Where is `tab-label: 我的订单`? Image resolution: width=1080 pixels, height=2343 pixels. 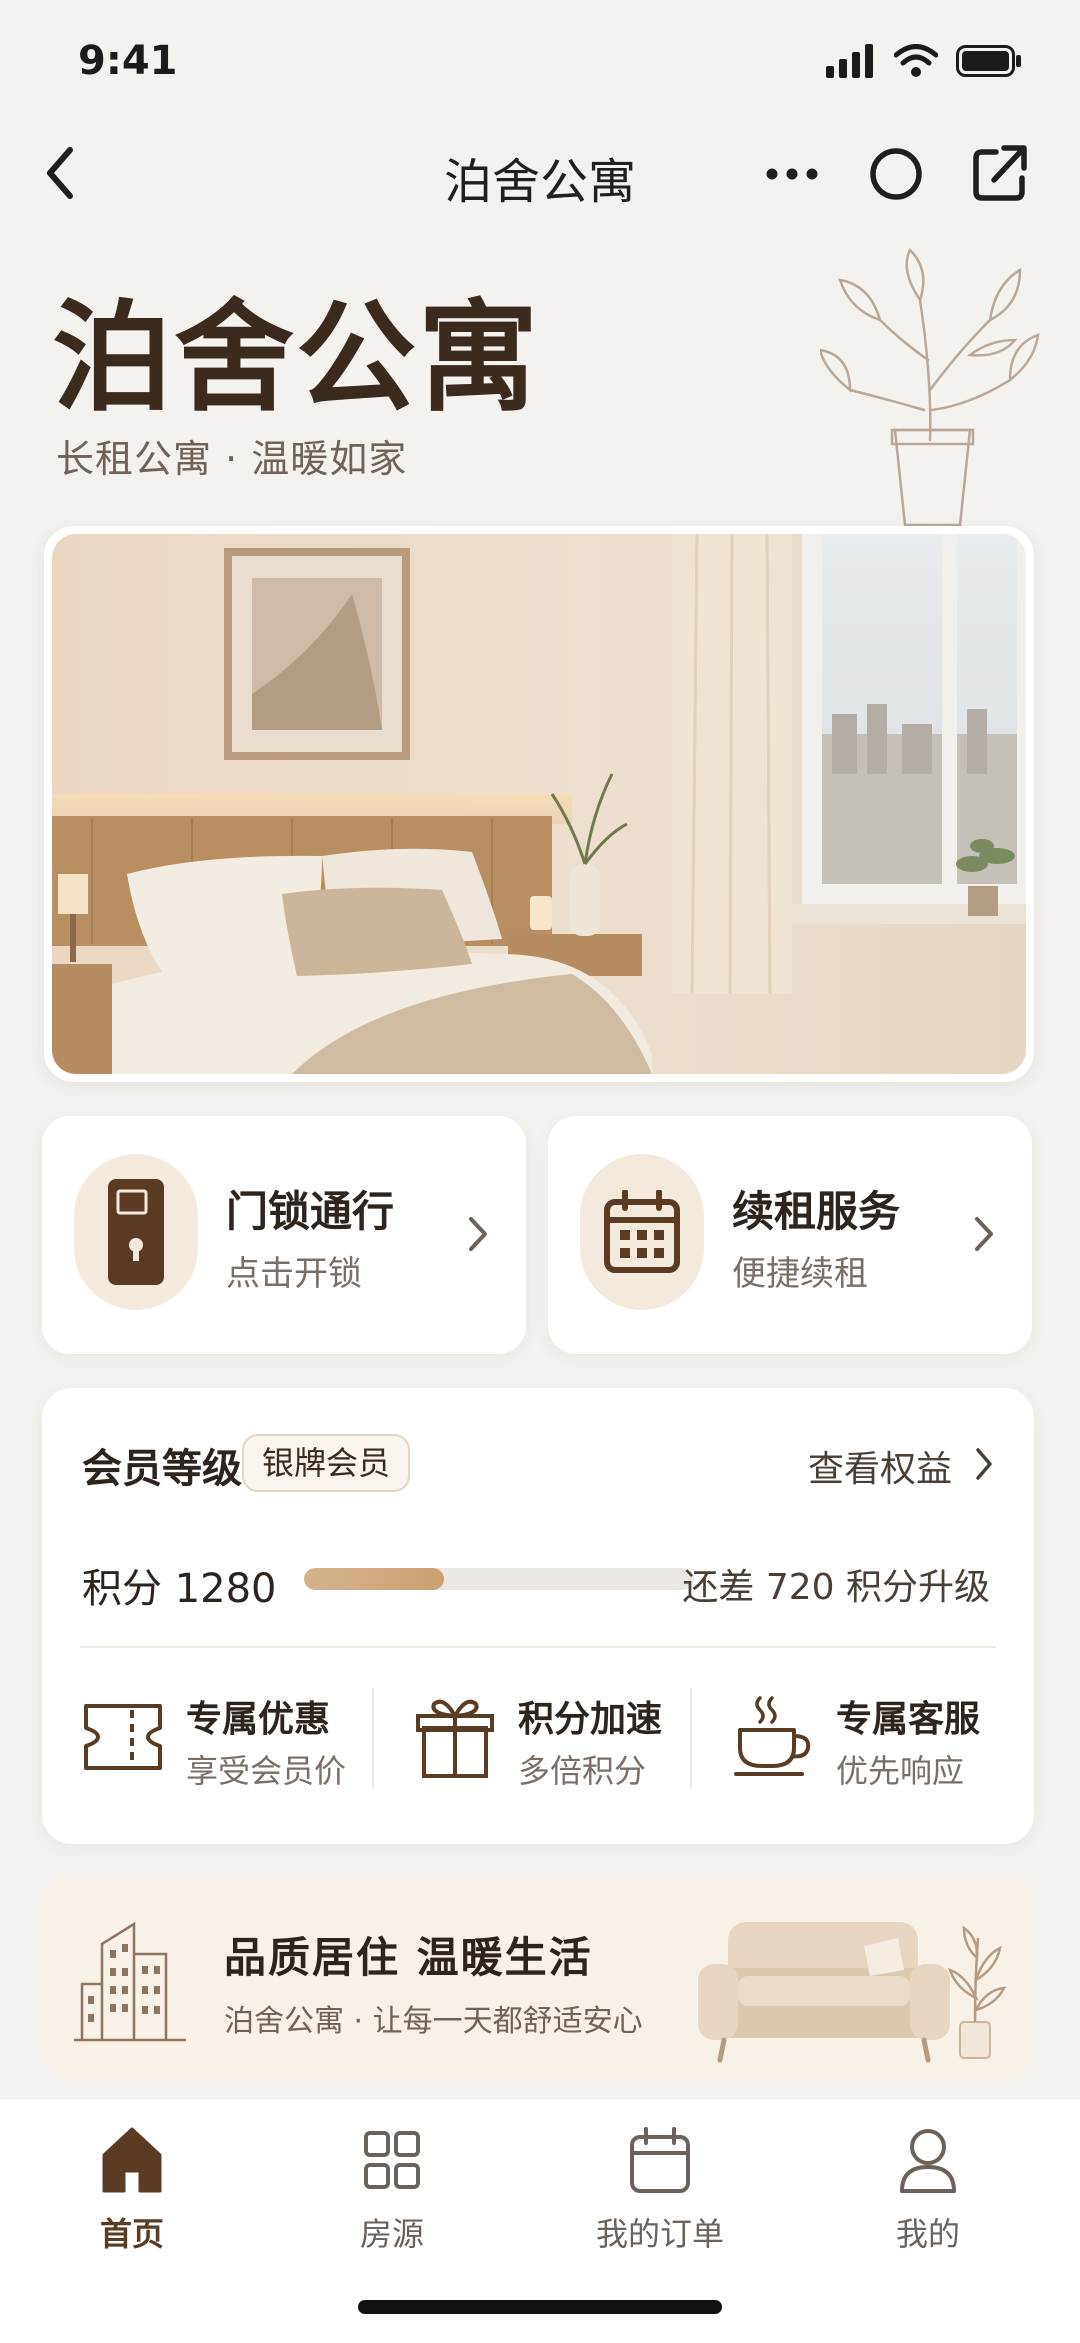
tab-label: 我的订单 is located at coordinates (659, 2234).